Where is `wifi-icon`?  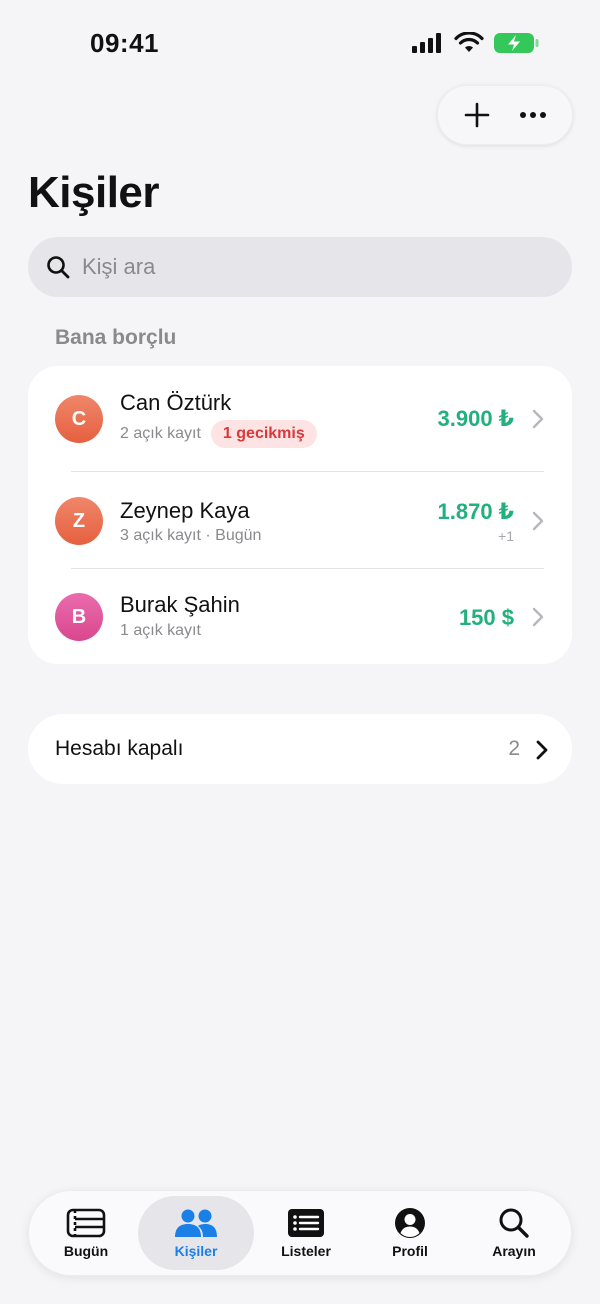
wifi-icon is located at coordinates (469, 42).